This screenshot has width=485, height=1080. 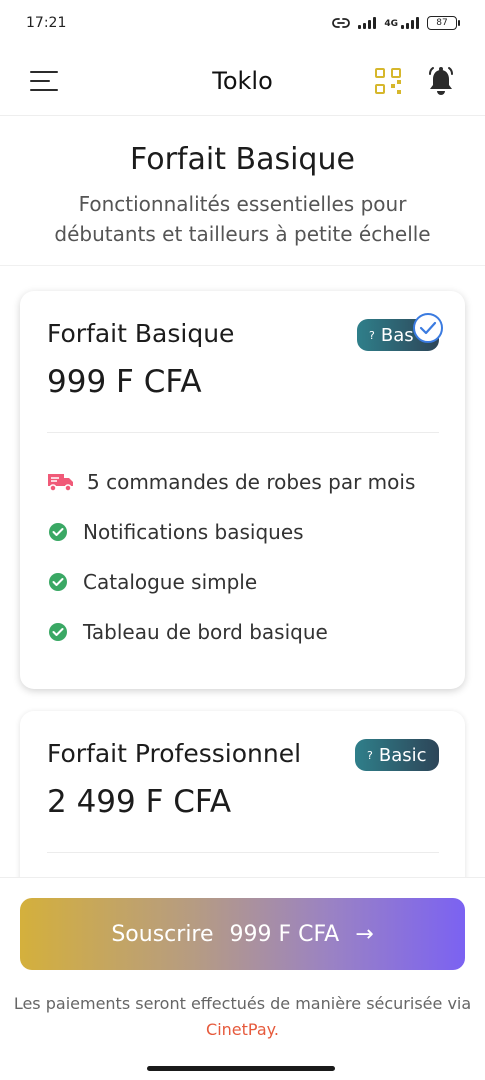 What do you see at coordinates (44, 80) in the screenshot?
I see `menu-icon` at bounding box center [44, 80].